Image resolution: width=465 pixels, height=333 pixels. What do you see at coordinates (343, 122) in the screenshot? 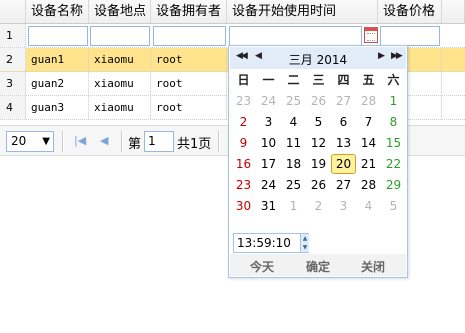
I see `calendar-day: 6` at bounding box center [343, 122].